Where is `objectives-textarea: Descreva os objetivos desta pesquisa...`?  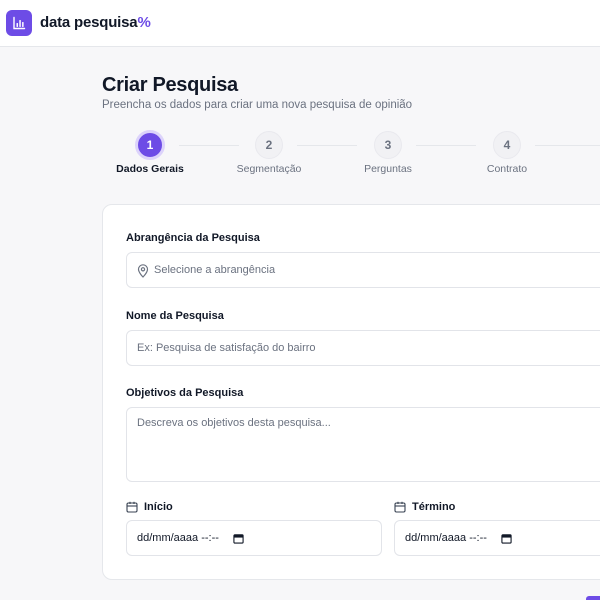 objectives-textarea: Descreva os objetivos desta pesquisa... is located at coordinates (363, 444).